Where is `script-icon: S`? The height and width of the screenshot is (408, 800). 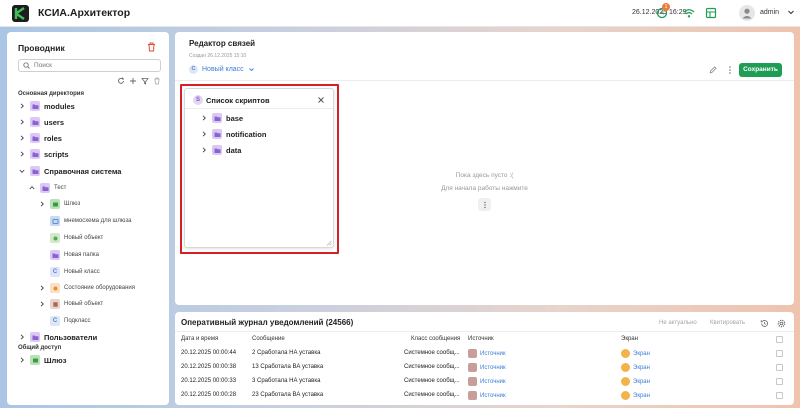 script-icon: S is located at coordinates (198, 100).